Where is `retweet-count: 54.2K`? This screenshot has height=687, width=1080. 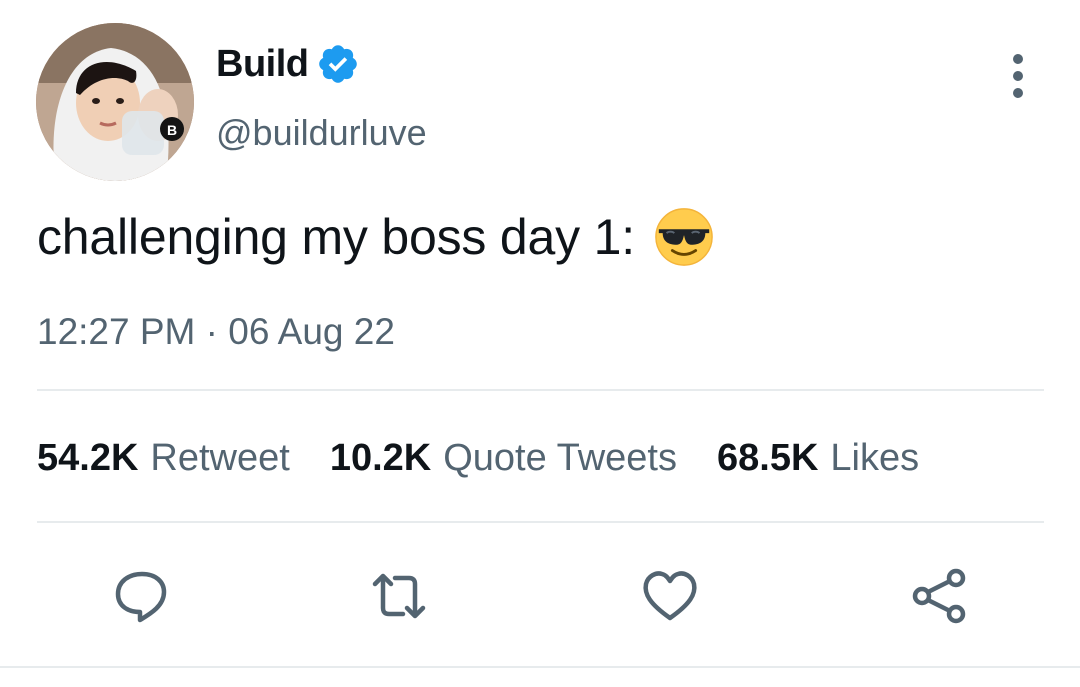 retweet-count: 54.2K is located at coordinates (88, 458).